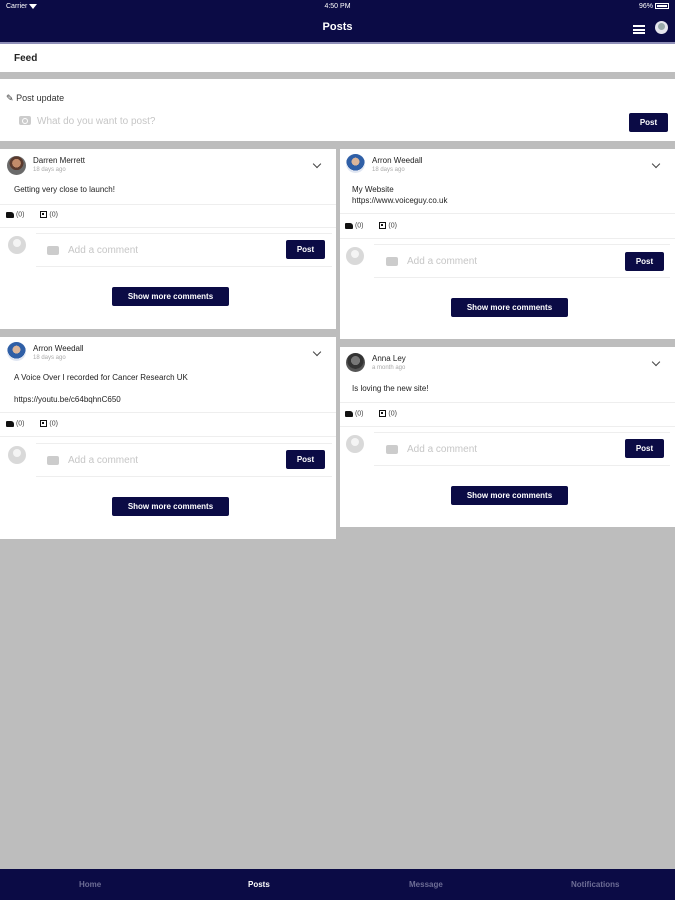  Describe the element at coordinates (654, 6) in the screenshot. I see `status-battery: 96%` at that location.